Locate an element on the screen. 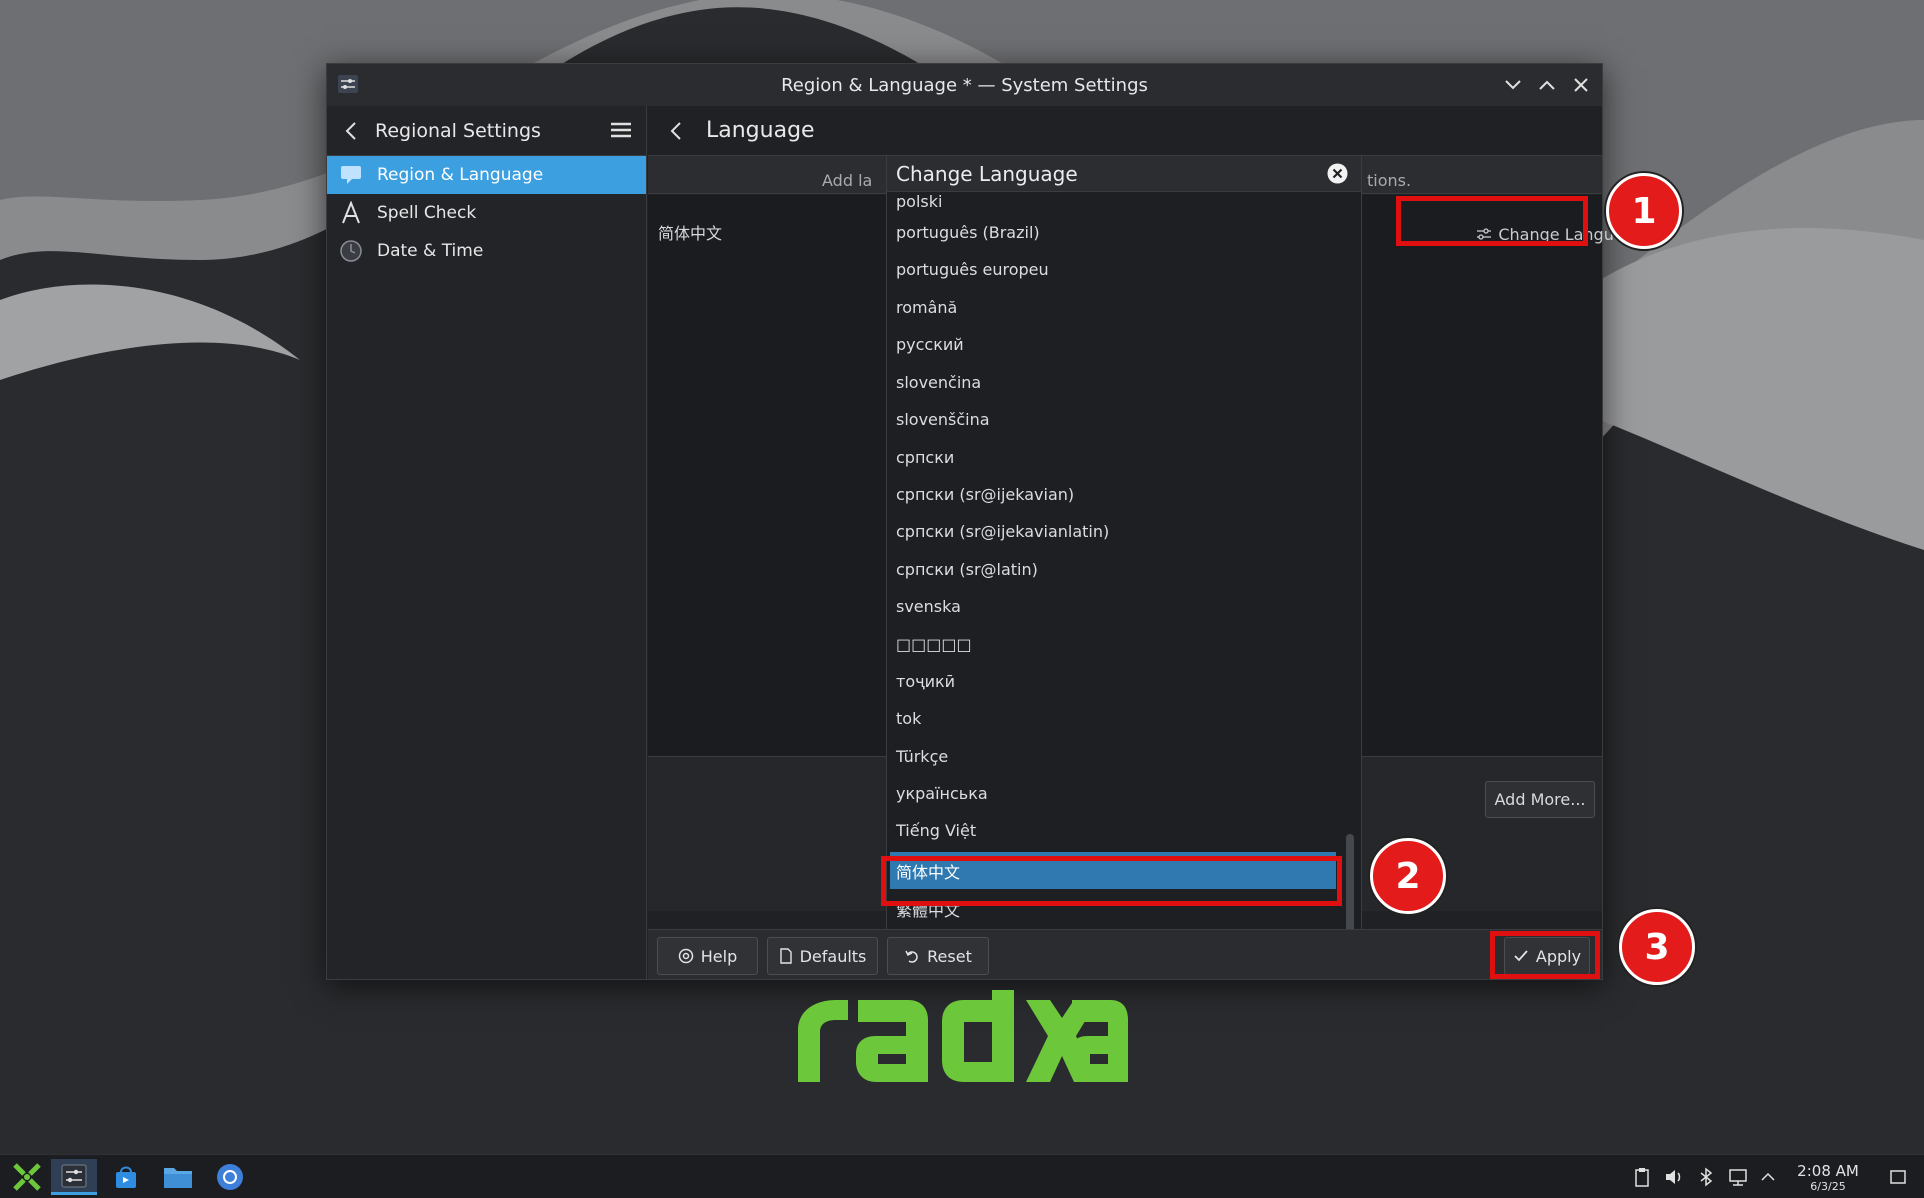 The image size is (1924, 1198). defaults-label: Defaults is located at coordinates (833, 956).